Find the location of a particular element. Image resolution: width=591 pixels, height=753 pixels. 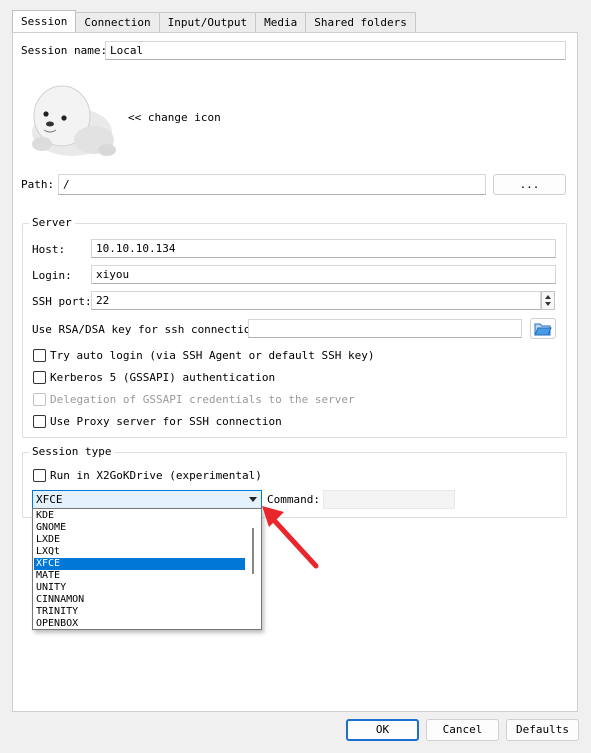

proxy-checkbox is located at coordinates (39, 421).